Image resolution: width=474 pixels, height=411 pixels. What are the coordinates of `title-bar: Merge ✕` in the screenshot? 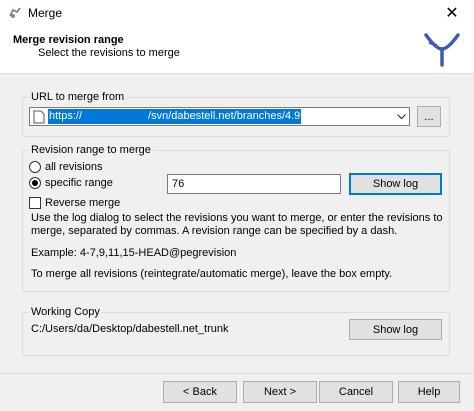 It's located at (237, 13).